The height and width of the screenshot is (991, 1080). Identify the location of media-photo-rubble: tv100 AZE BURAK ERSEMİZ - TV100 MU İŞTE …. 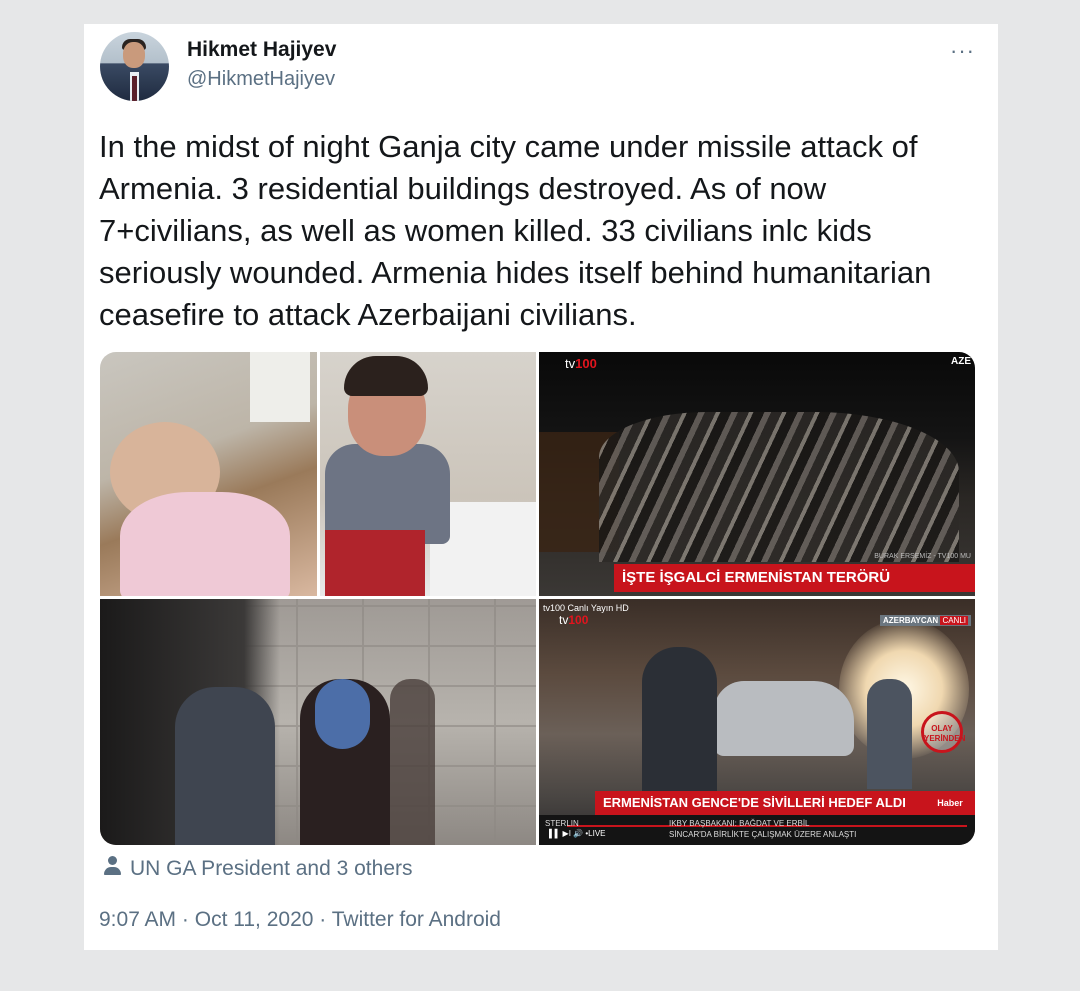
(757, 474).